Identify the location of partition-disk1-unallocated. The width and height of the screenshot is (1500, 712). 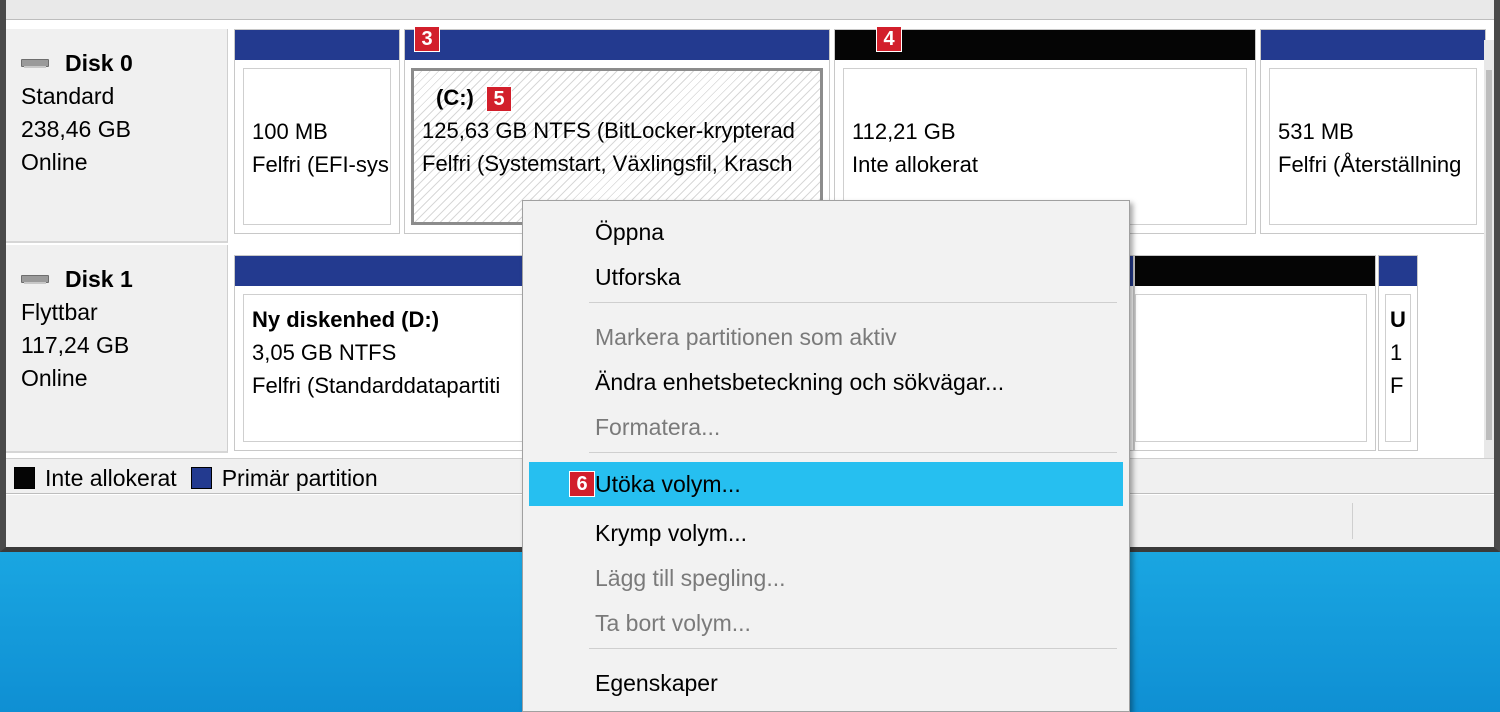
(1255, 353).